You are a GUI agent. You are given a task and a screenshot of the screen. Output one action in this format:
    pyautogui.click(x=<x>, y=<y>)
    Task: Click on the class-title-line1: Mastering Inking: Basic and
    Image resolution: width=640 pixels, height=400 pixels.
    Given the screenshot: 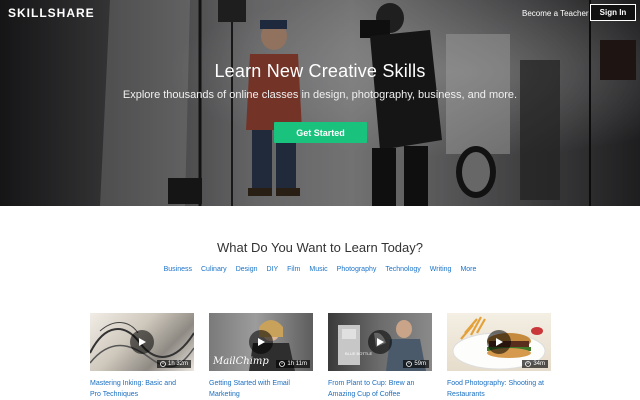 What is the action you would take?
    pyautogui.click(x=142, y=383)
    